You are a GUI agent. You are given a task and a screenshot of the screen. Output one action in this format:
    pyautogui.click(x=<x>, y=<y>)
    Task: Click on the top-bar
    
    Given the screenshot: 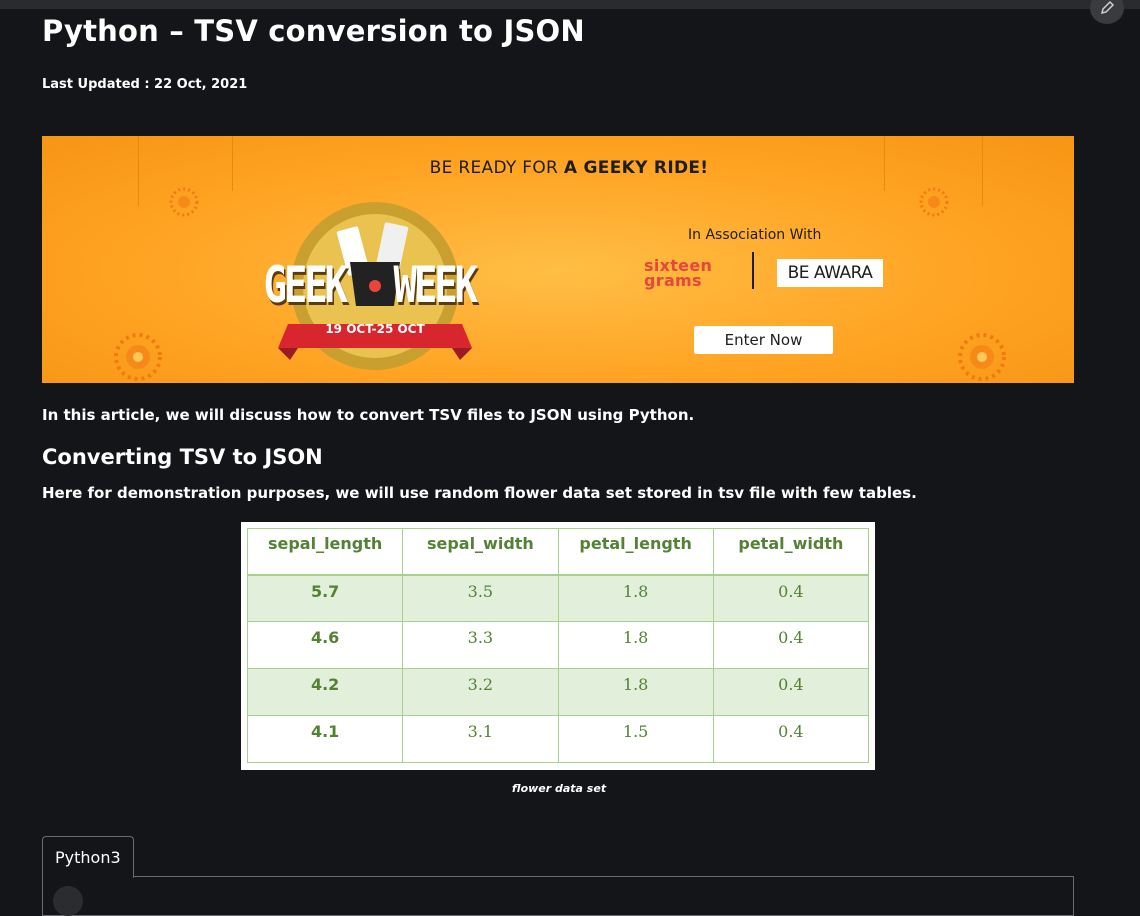 What is the action you would take?
    pyautogui.click(x=570, y=4)
    